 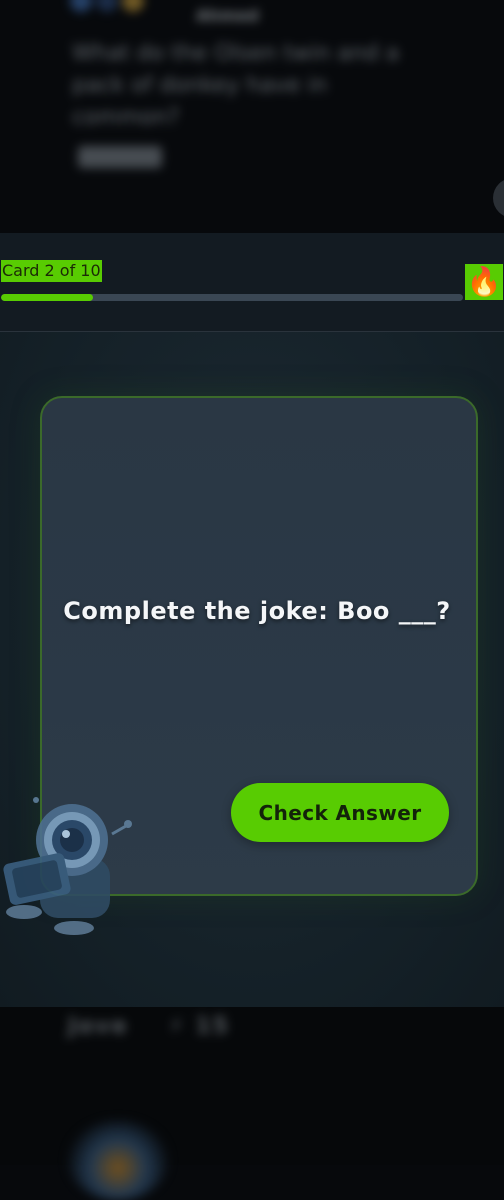 What do you see at coordinates (257, 611) in the screenshot?
I see `question-text: Complete the joke: Boo ___?` at bounding box center [257, 611].